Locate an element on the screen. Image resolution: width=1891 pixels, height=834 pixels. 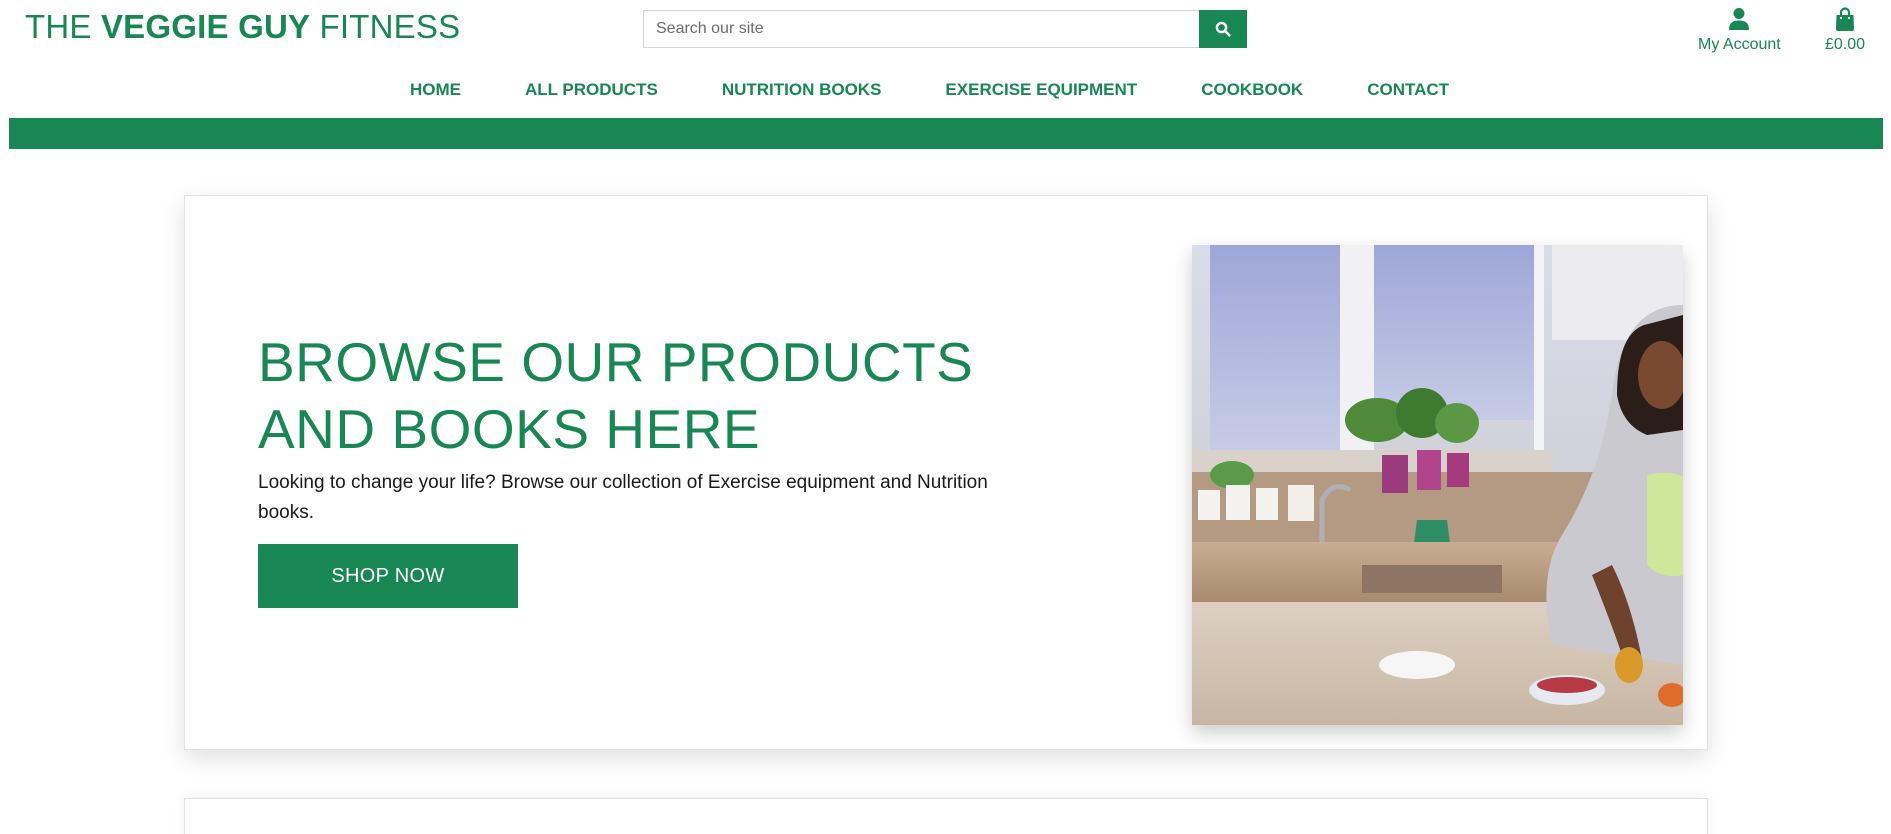
search-form is located at coordinates (945, 29).